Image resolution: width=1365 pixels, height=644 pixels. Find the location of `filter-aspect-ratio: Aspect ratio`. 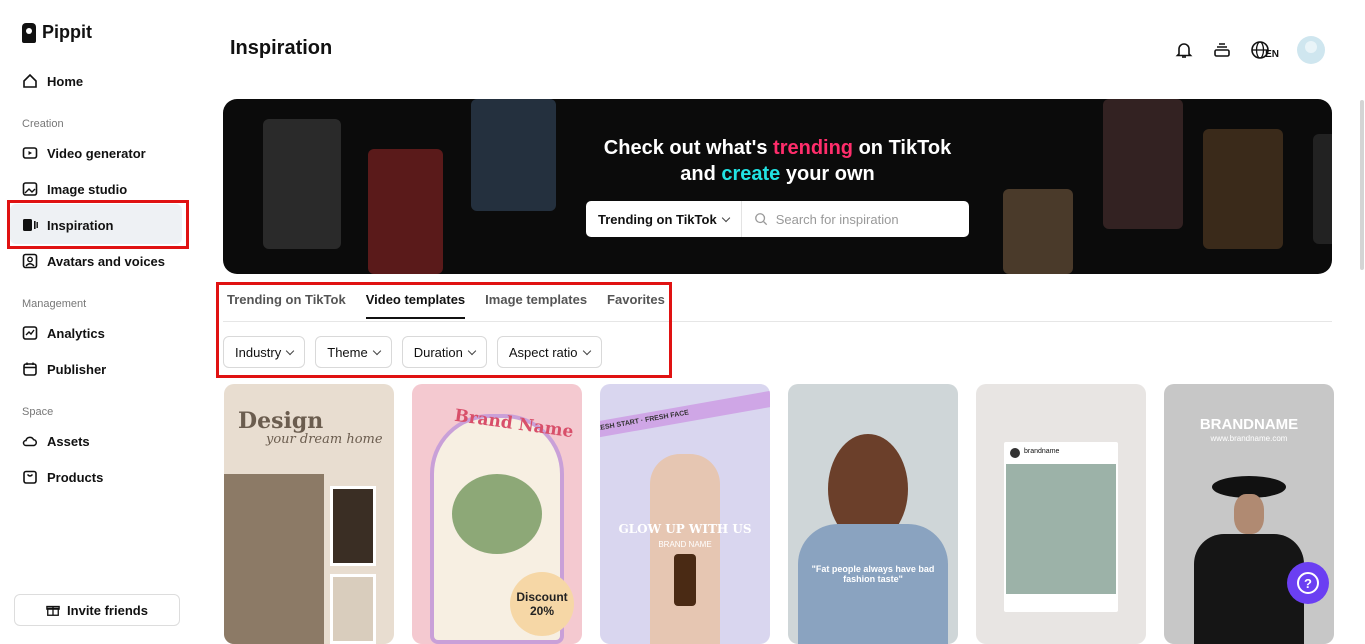

filter-aspect-ratio: Aspect ratio is located at coordinates (549, 352).